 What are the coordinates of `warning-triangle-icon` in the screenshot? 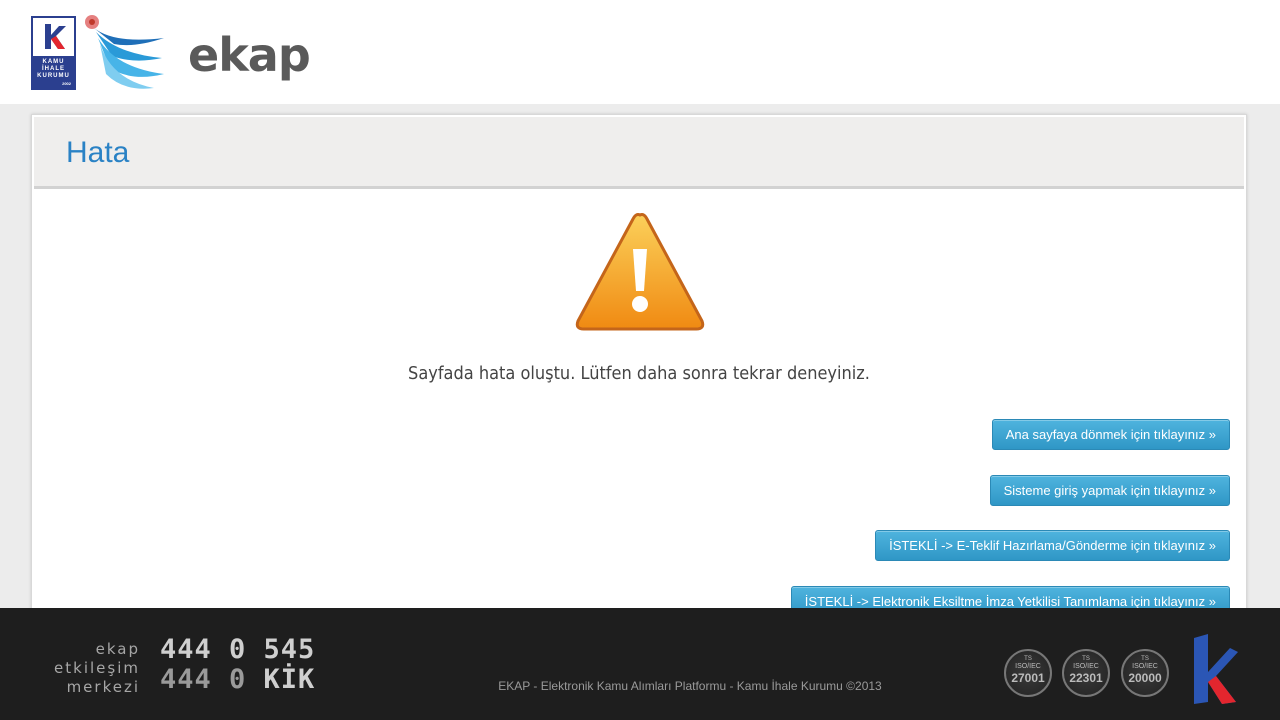 It's located at (640, 272).